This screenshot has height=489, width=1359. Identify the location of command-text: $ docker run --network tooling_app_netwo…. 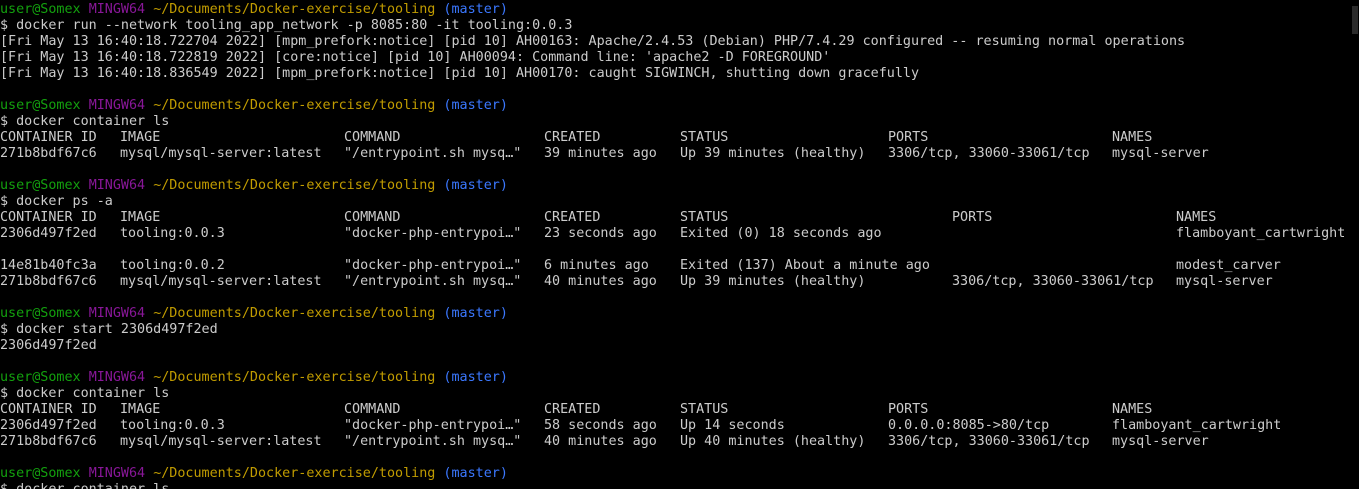
(286, 25).